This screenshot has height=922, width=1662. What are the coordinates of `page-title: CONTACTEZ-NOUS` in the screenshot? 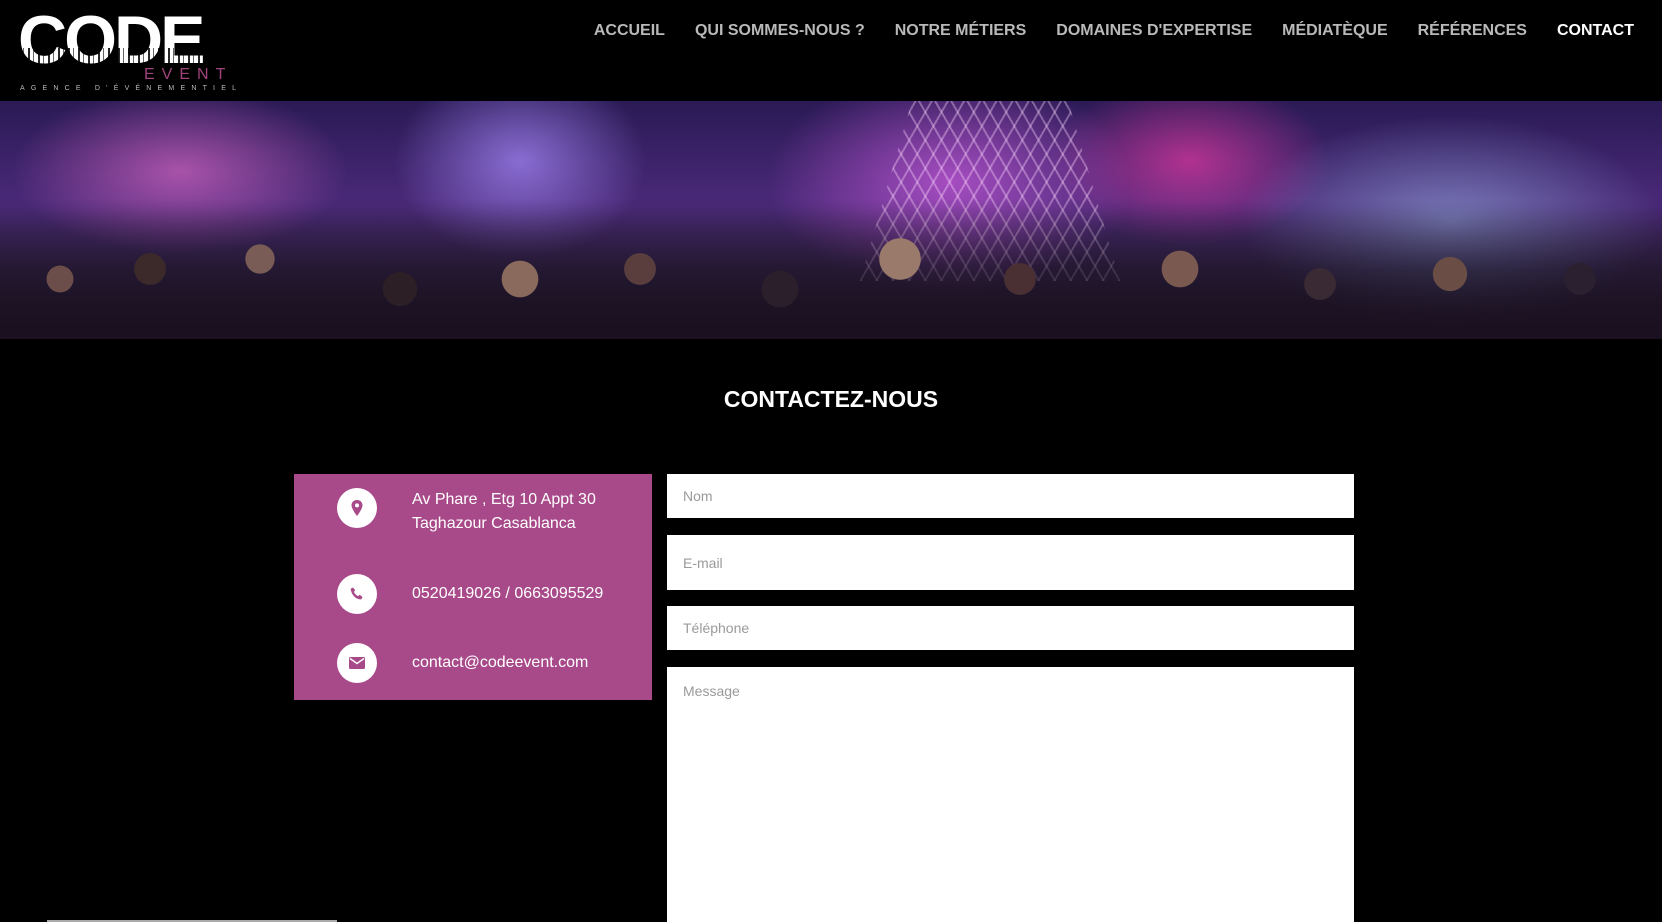 It's located at (831, 399).